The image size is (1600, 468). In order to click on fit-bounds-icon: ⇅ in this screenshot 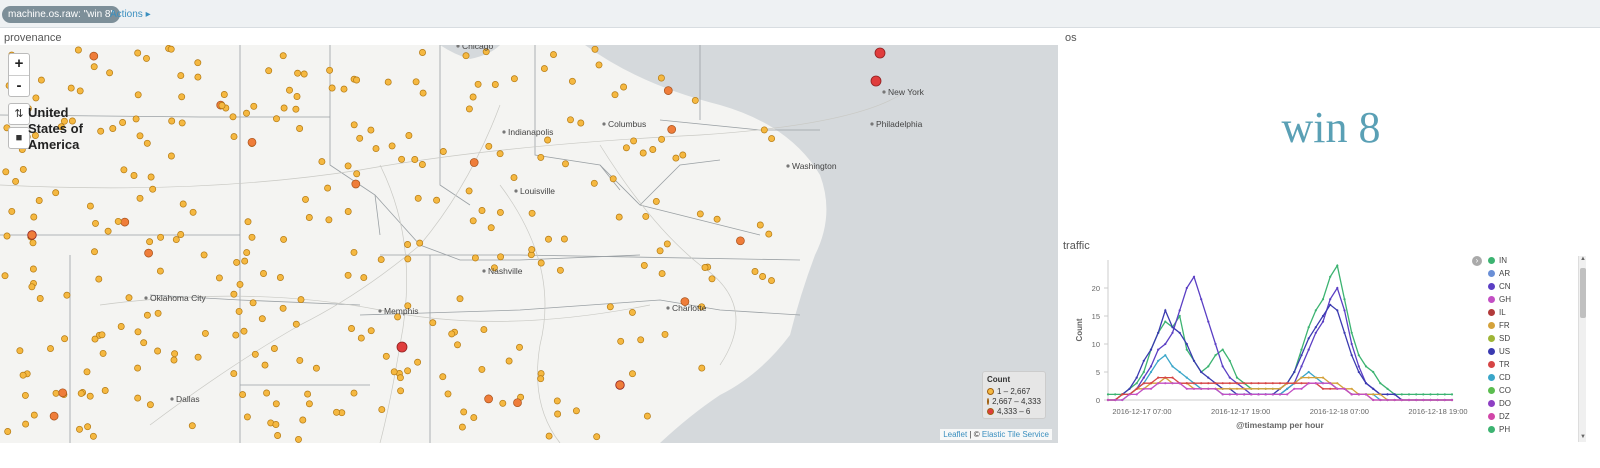, I will do `click(19, 114)`.